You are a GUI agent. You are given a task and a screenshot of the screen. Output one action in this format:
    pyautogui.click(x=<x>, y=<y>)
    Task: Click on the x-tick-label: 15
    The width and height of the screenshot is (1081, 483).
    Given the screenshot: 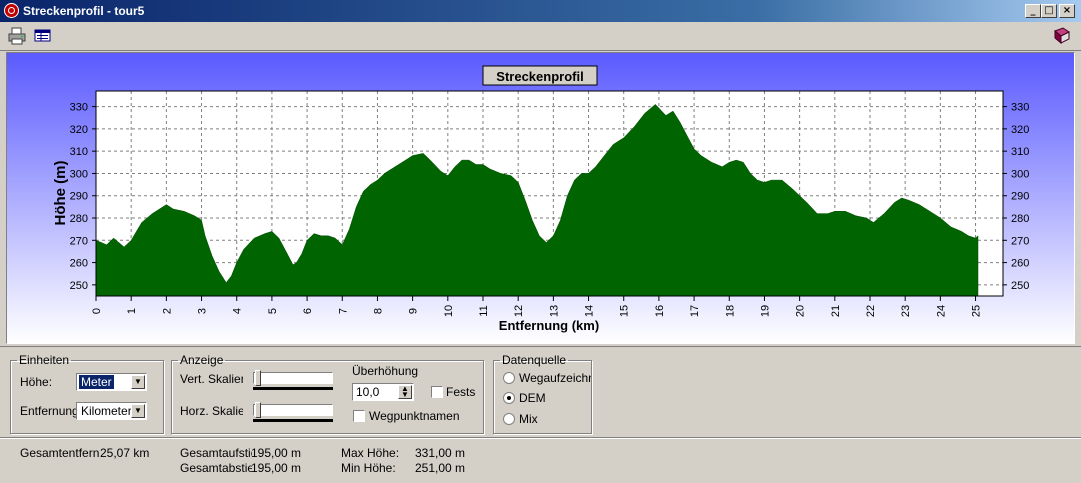 What is the action you would take?
    pyautogui.click(x=625, y=311)
    